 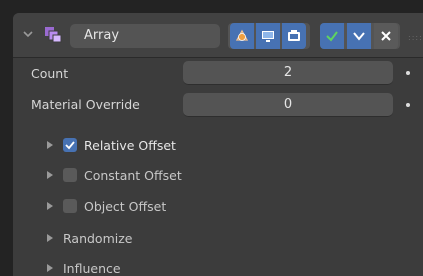 I want to click on subpanel-relative-offset: Relative Offset, so click(x=111, y=145).